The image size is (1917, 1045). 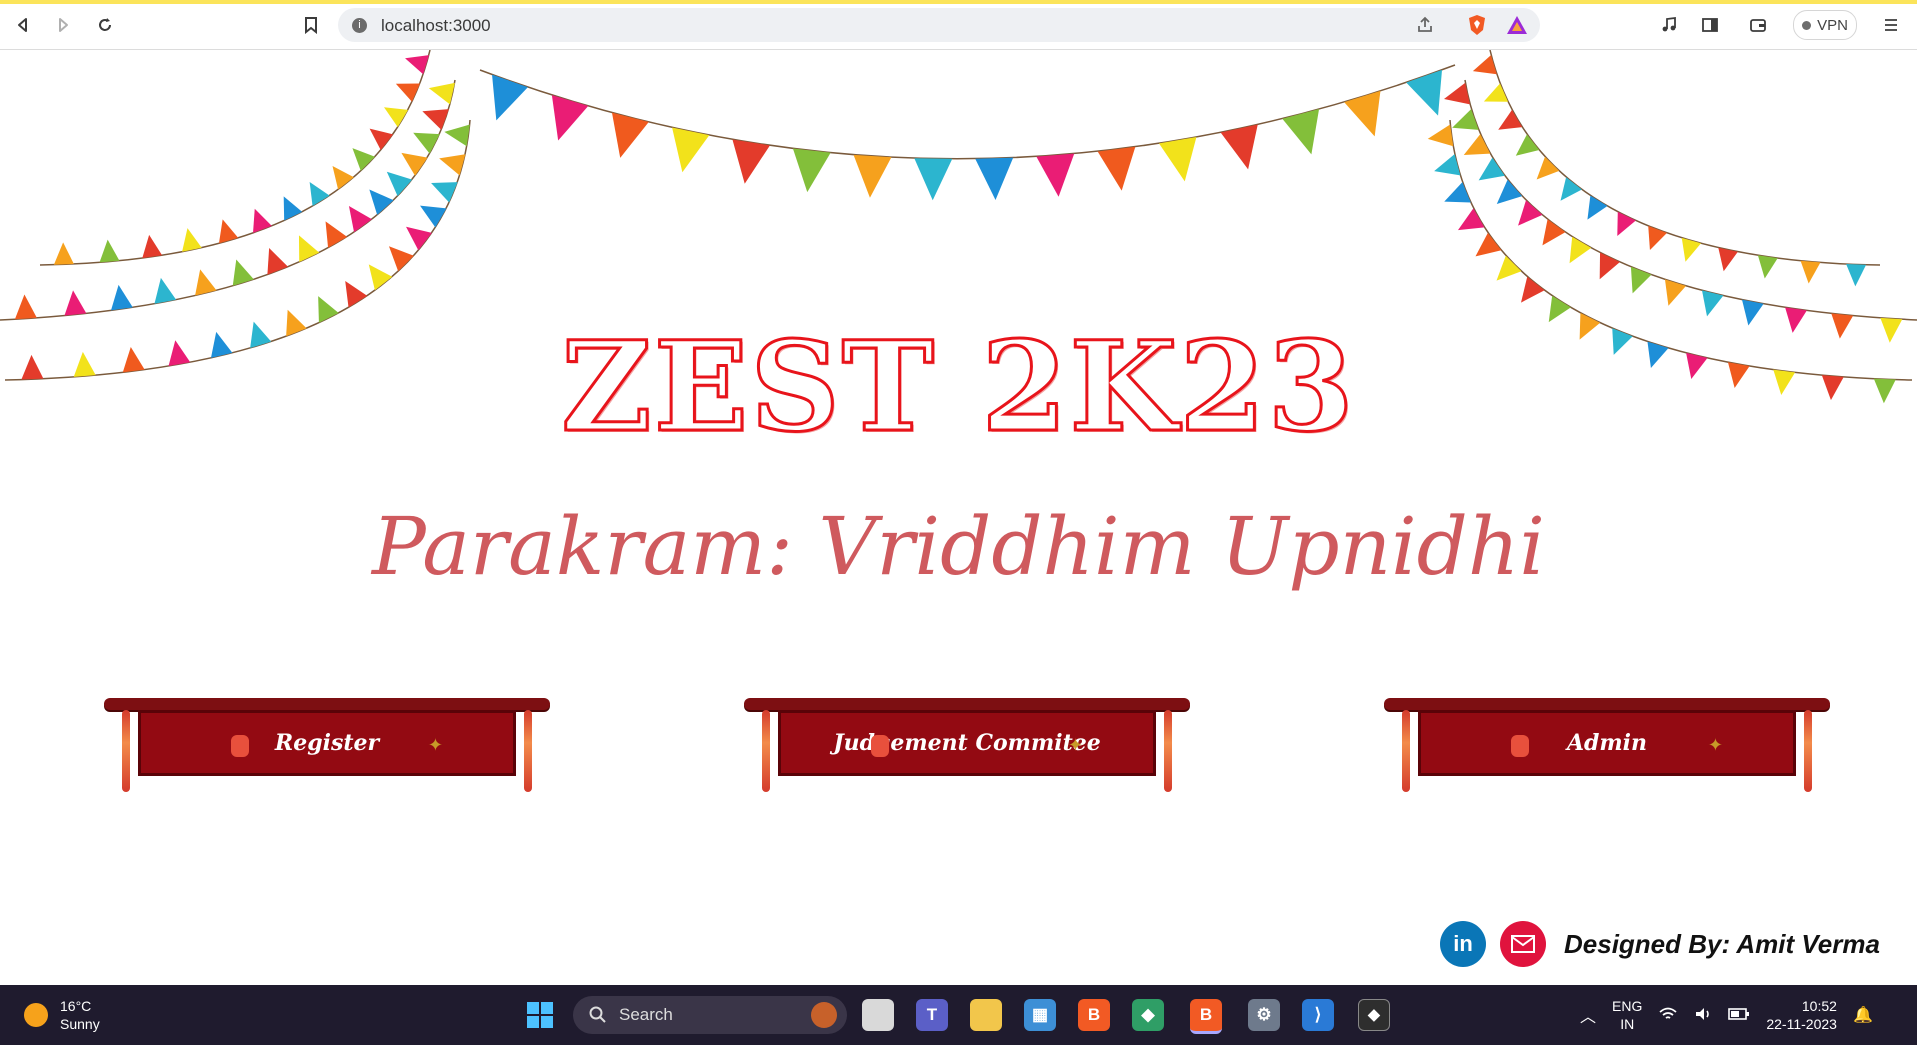 What do you see at coordinates (1318, 1015) in the screenshot?
I see `vscode-icon: ⟩` at bounding box center [1318, 1015].